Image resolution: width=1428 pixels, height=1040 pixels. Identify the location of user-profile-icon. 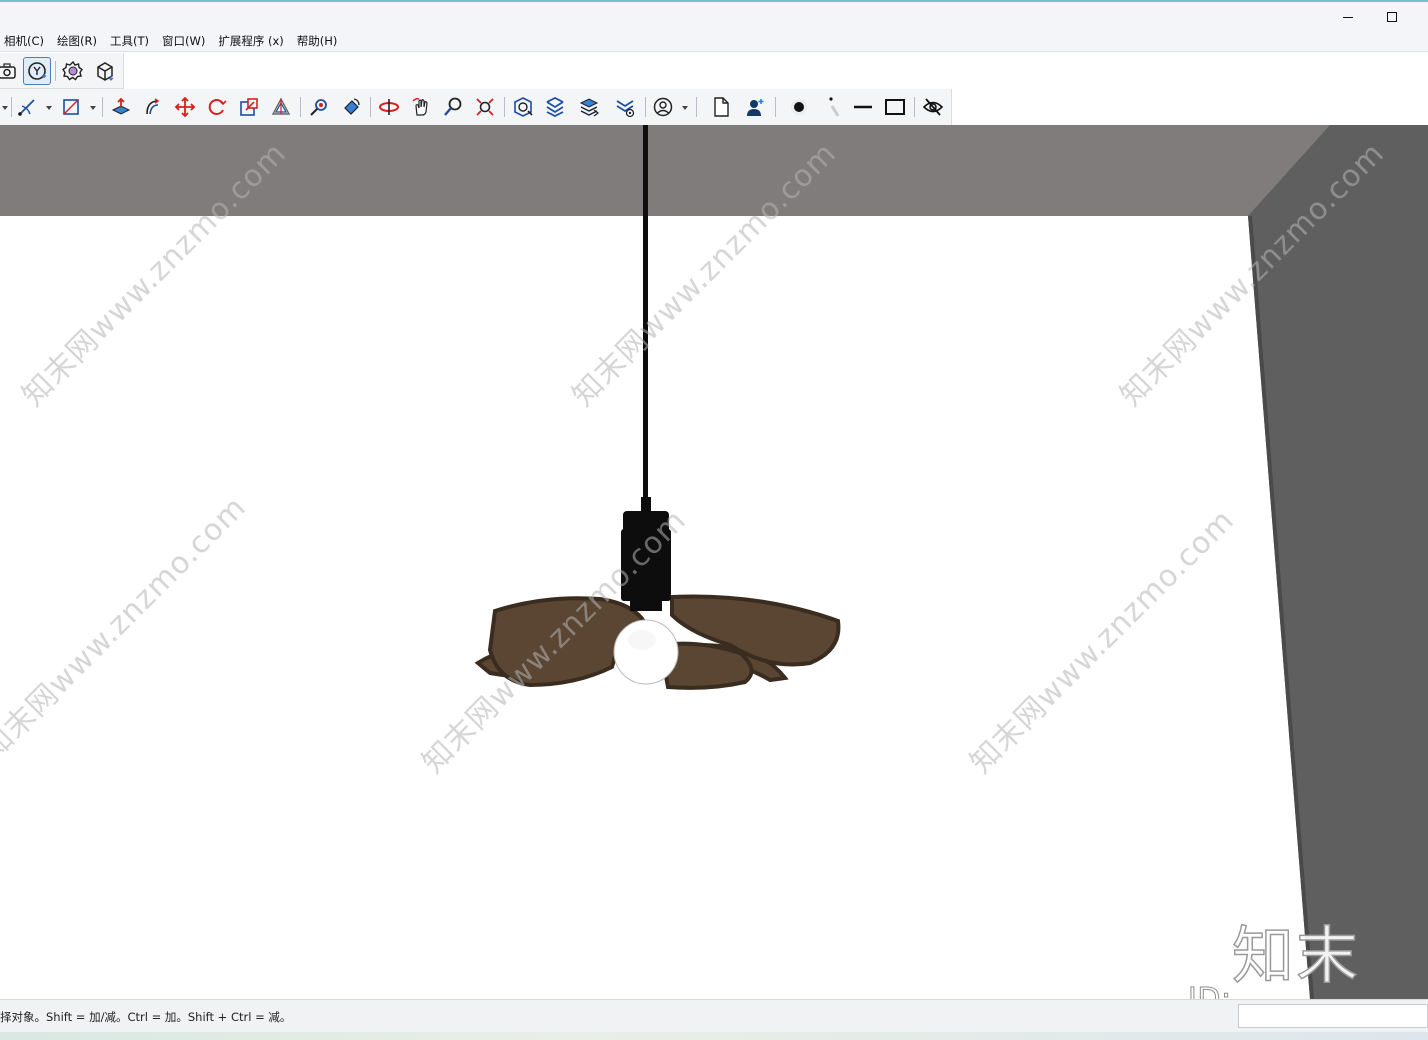
(663, 107).